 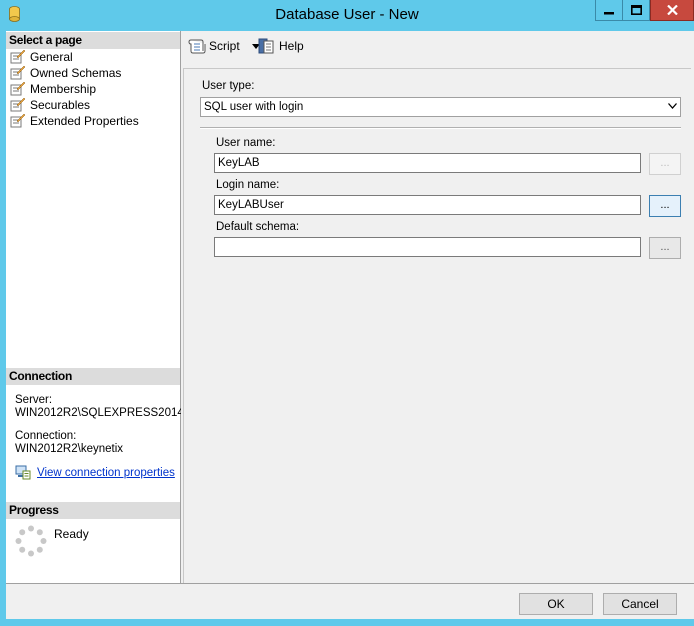 What do you see at coordinates (63, 89) in the screenshot?
I see `page-item-label: Membership` at bounding box center [63, 89].